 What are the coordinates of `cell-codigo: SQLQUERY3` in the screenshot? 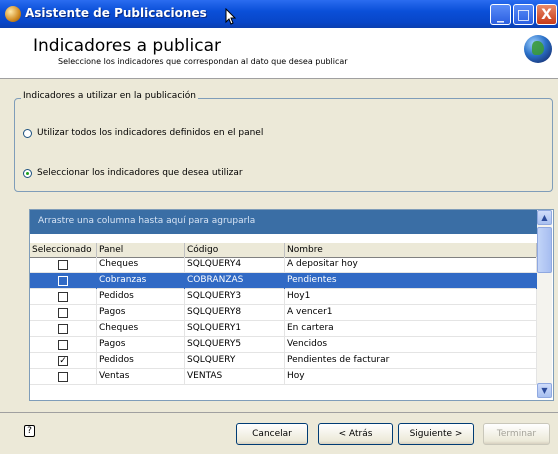 It's located at (235, 297).